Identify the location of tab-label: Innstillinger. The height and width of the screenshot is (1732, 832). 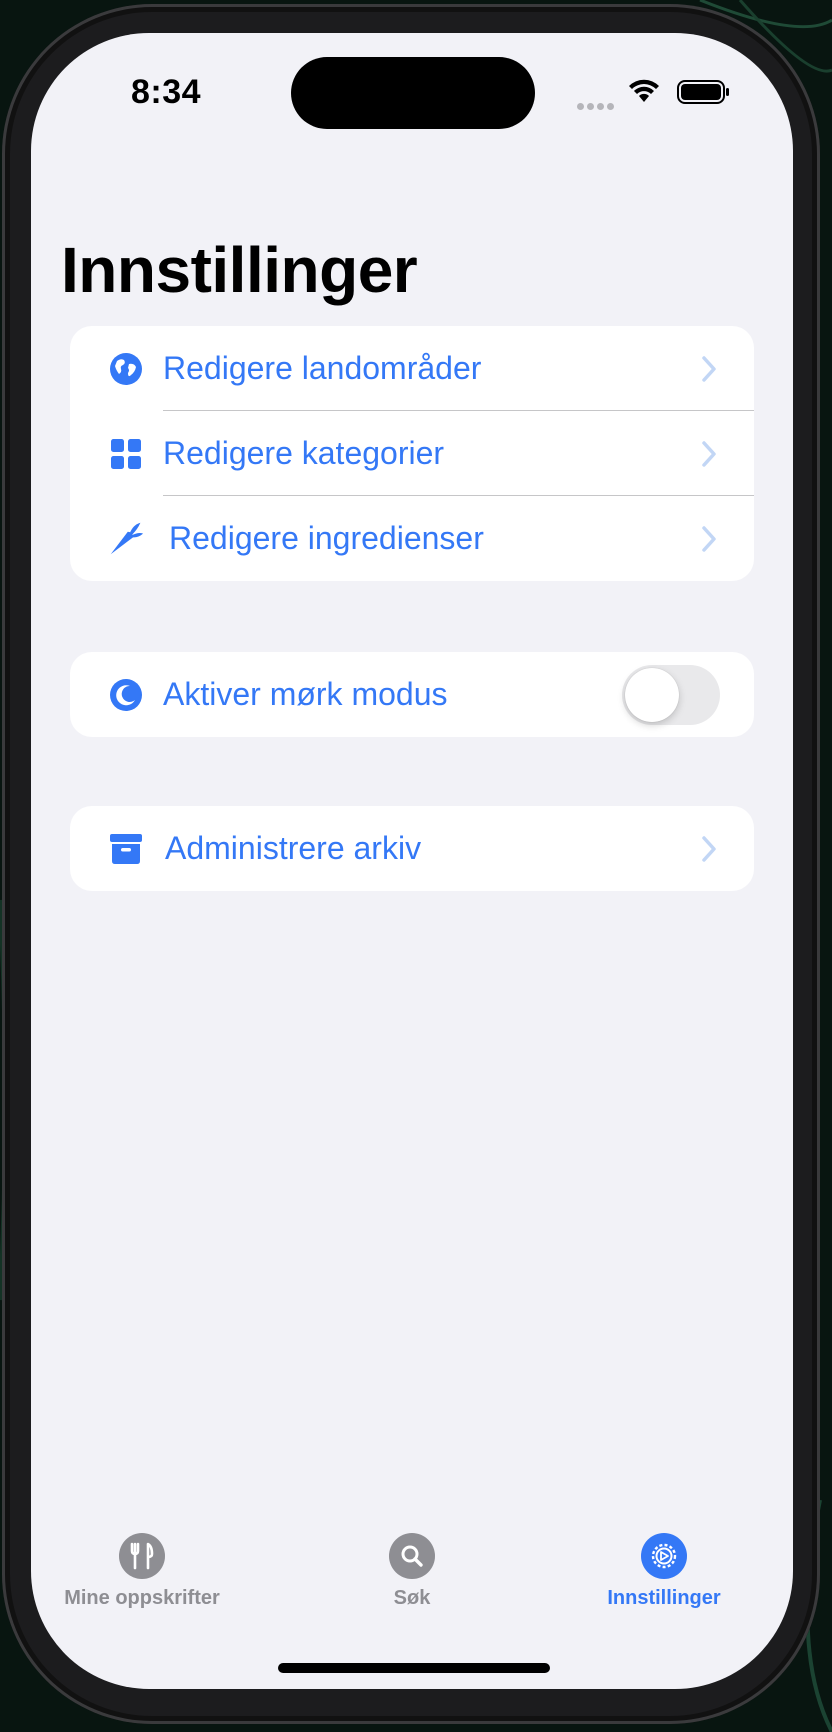
(664, 1598).